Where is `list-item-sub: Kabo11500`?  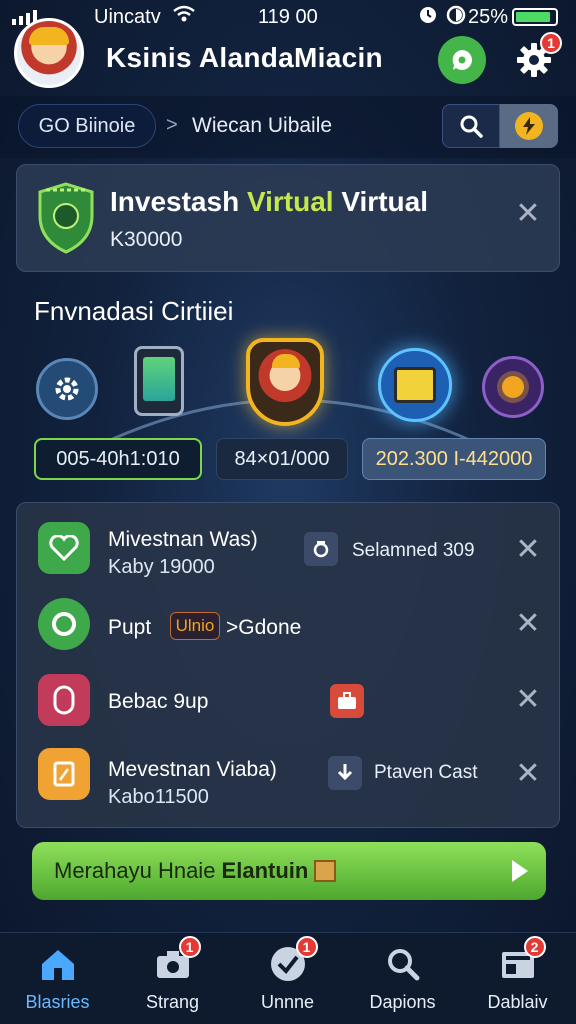 list-item-sub: Kabo11500 is located at coordinates (158, 797).